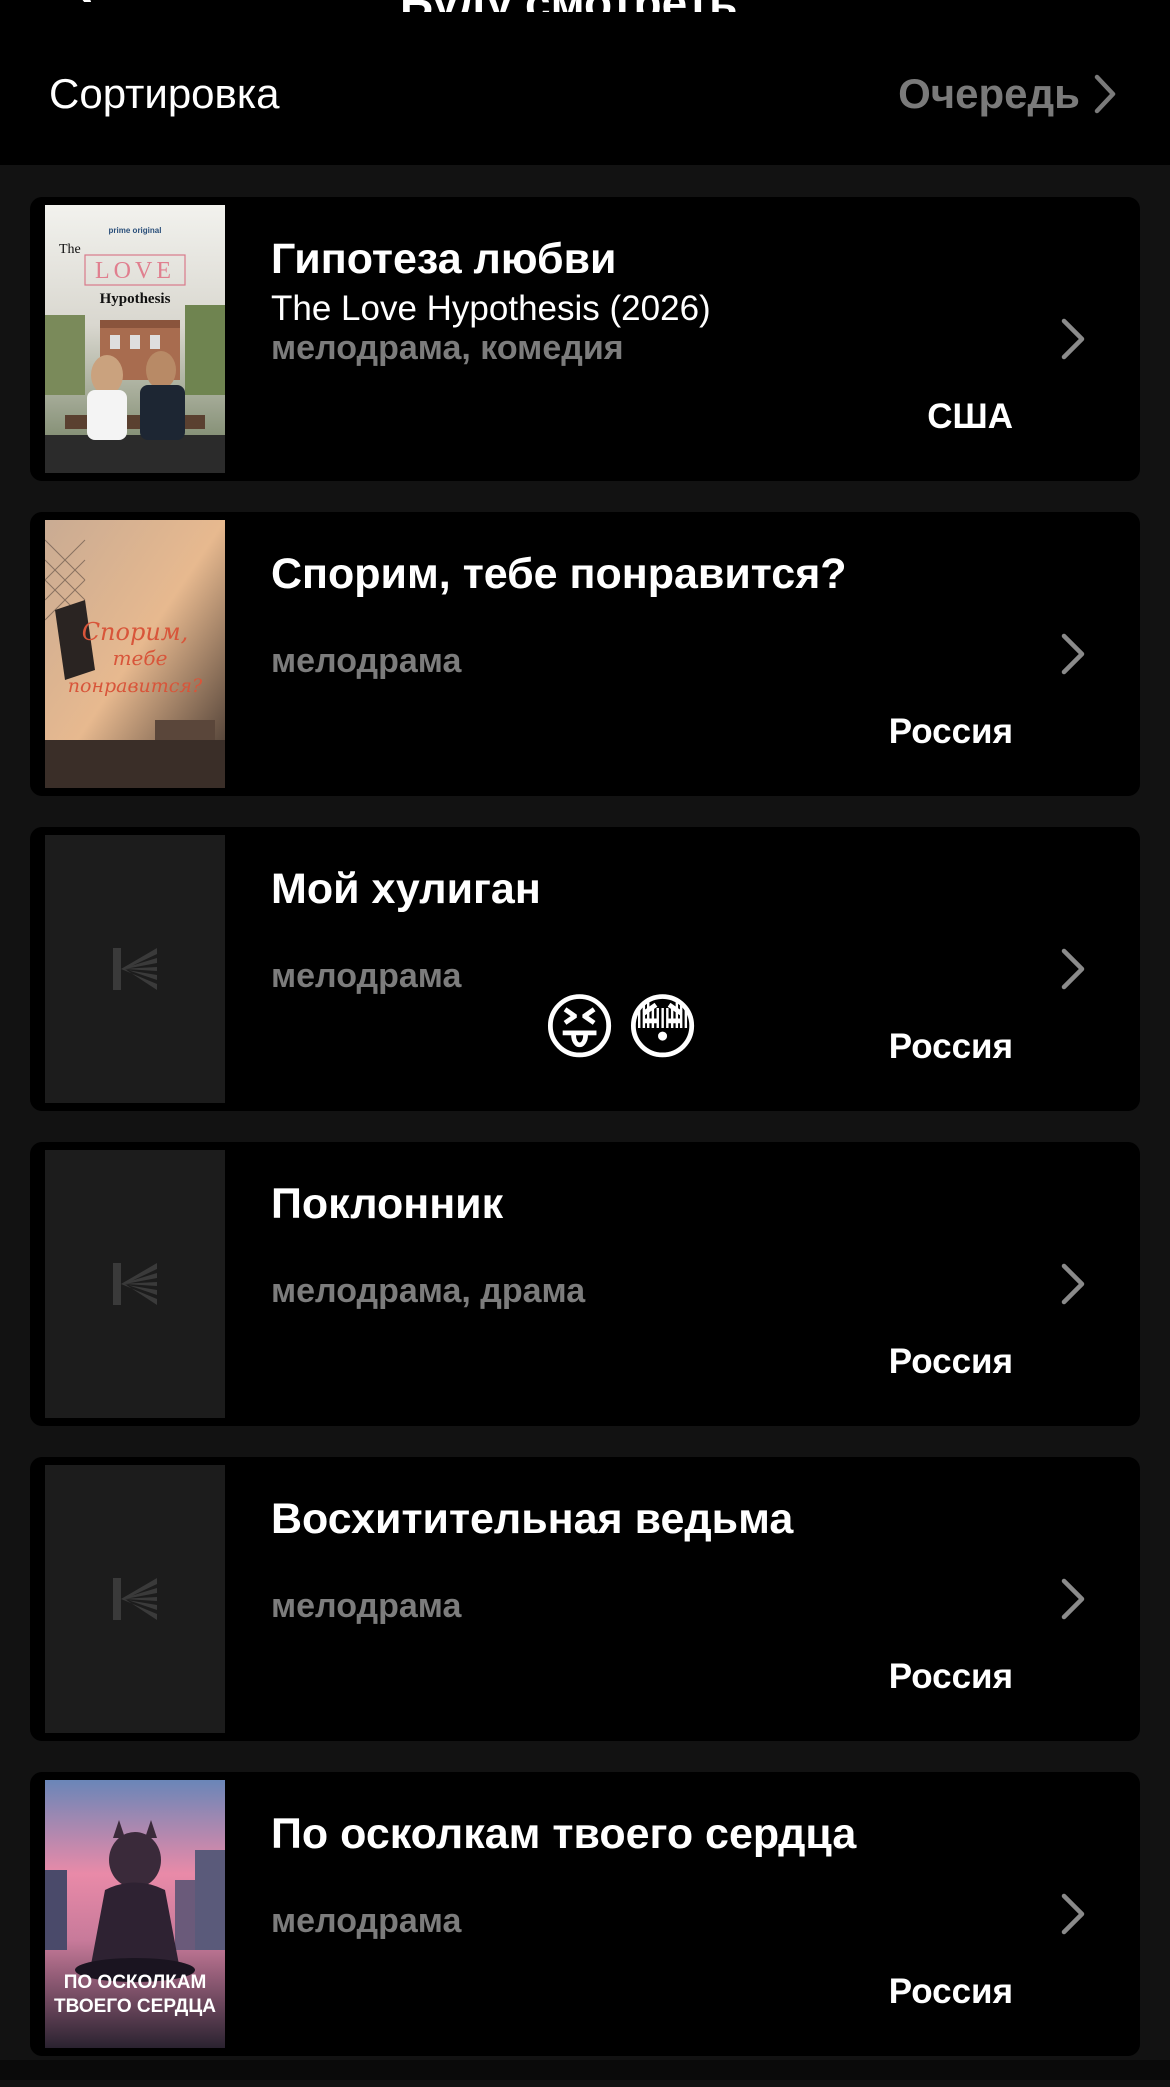  I want to click on movie-title: Восхитительная ведьма, so click(532, 1519).